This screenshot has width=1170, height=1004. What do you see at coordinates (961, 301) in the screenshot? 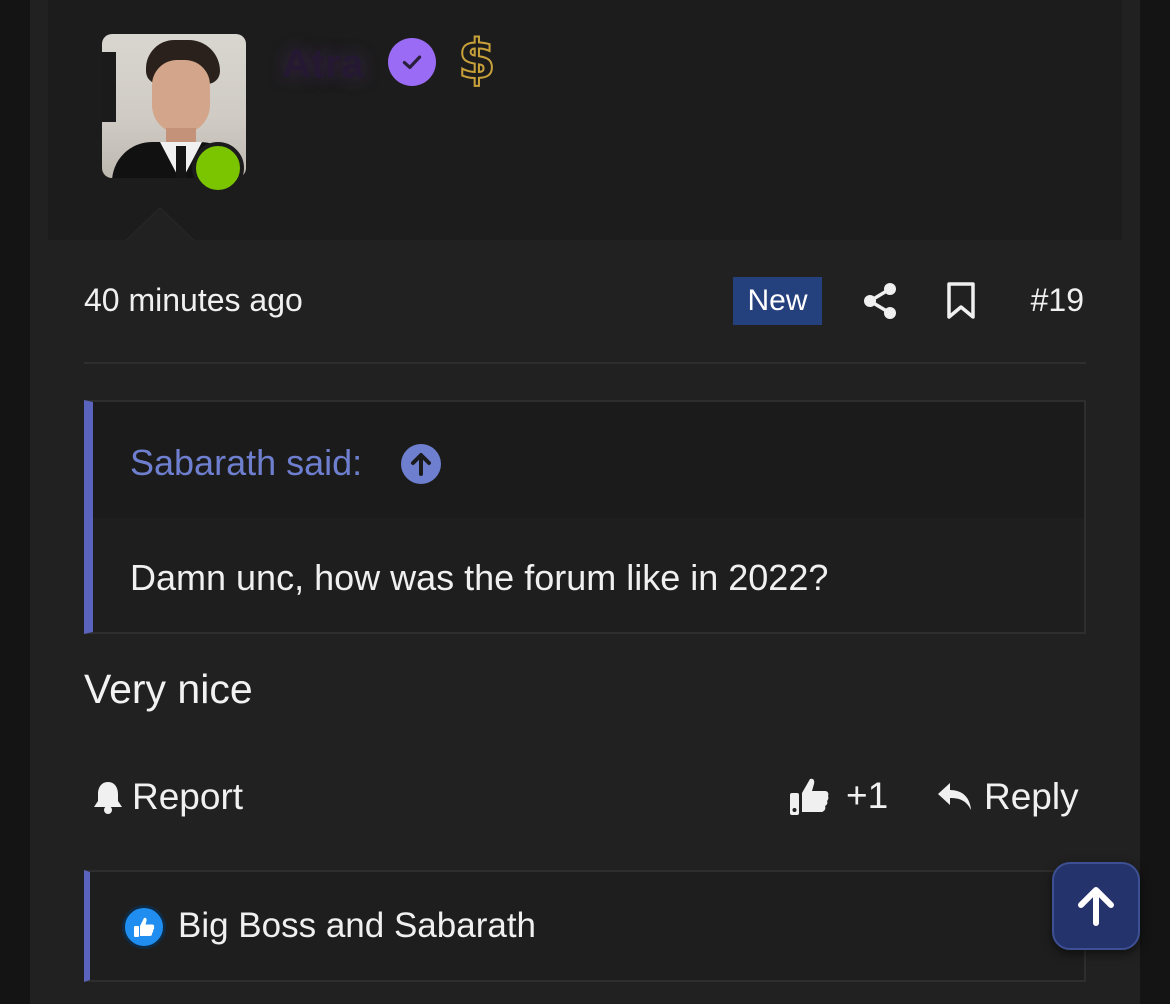
I see `bookmark-icon` at bounding box center [961, 301].